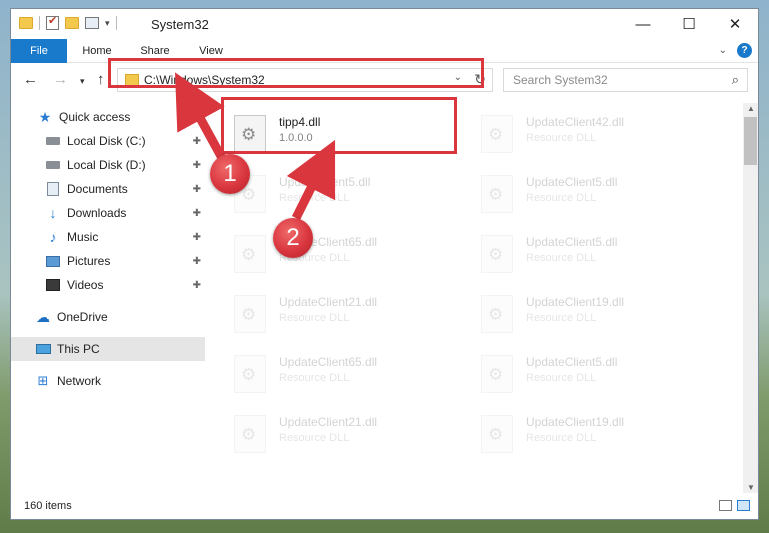 This screenshot has height=533, width=769. What do you see at coordinates (108, 237) in the screenshot?
I see `sidebar-item-music: ♪ Music ✚` at bounding box center [108, 237].